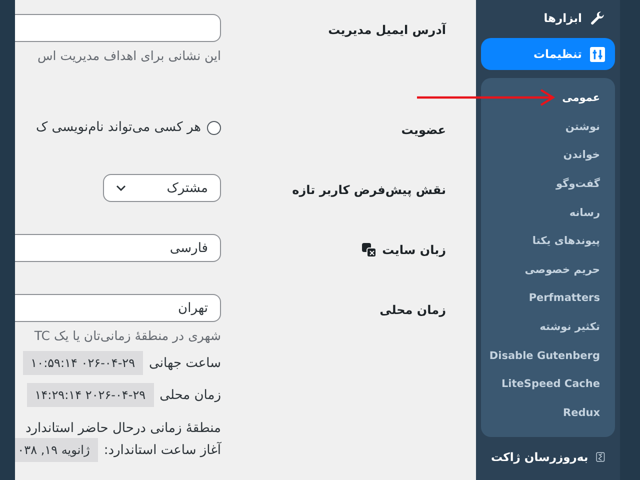  What do you see at coordinates (597, 18) in the screenshot?
I see `wrench-icon` at bounding box center [597, 18].